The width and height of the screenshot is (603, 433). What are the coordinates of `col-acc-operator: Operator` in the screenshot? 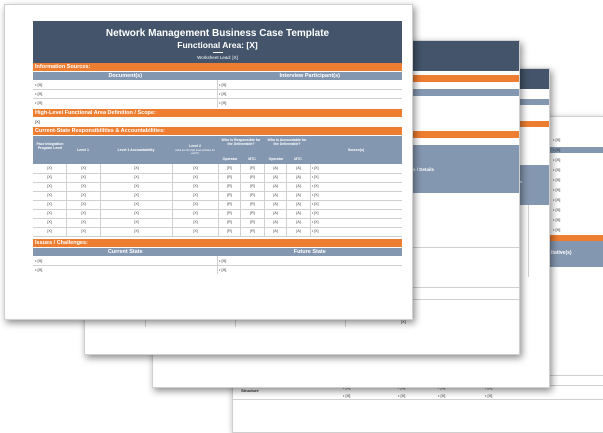 It's located at (276, 159).